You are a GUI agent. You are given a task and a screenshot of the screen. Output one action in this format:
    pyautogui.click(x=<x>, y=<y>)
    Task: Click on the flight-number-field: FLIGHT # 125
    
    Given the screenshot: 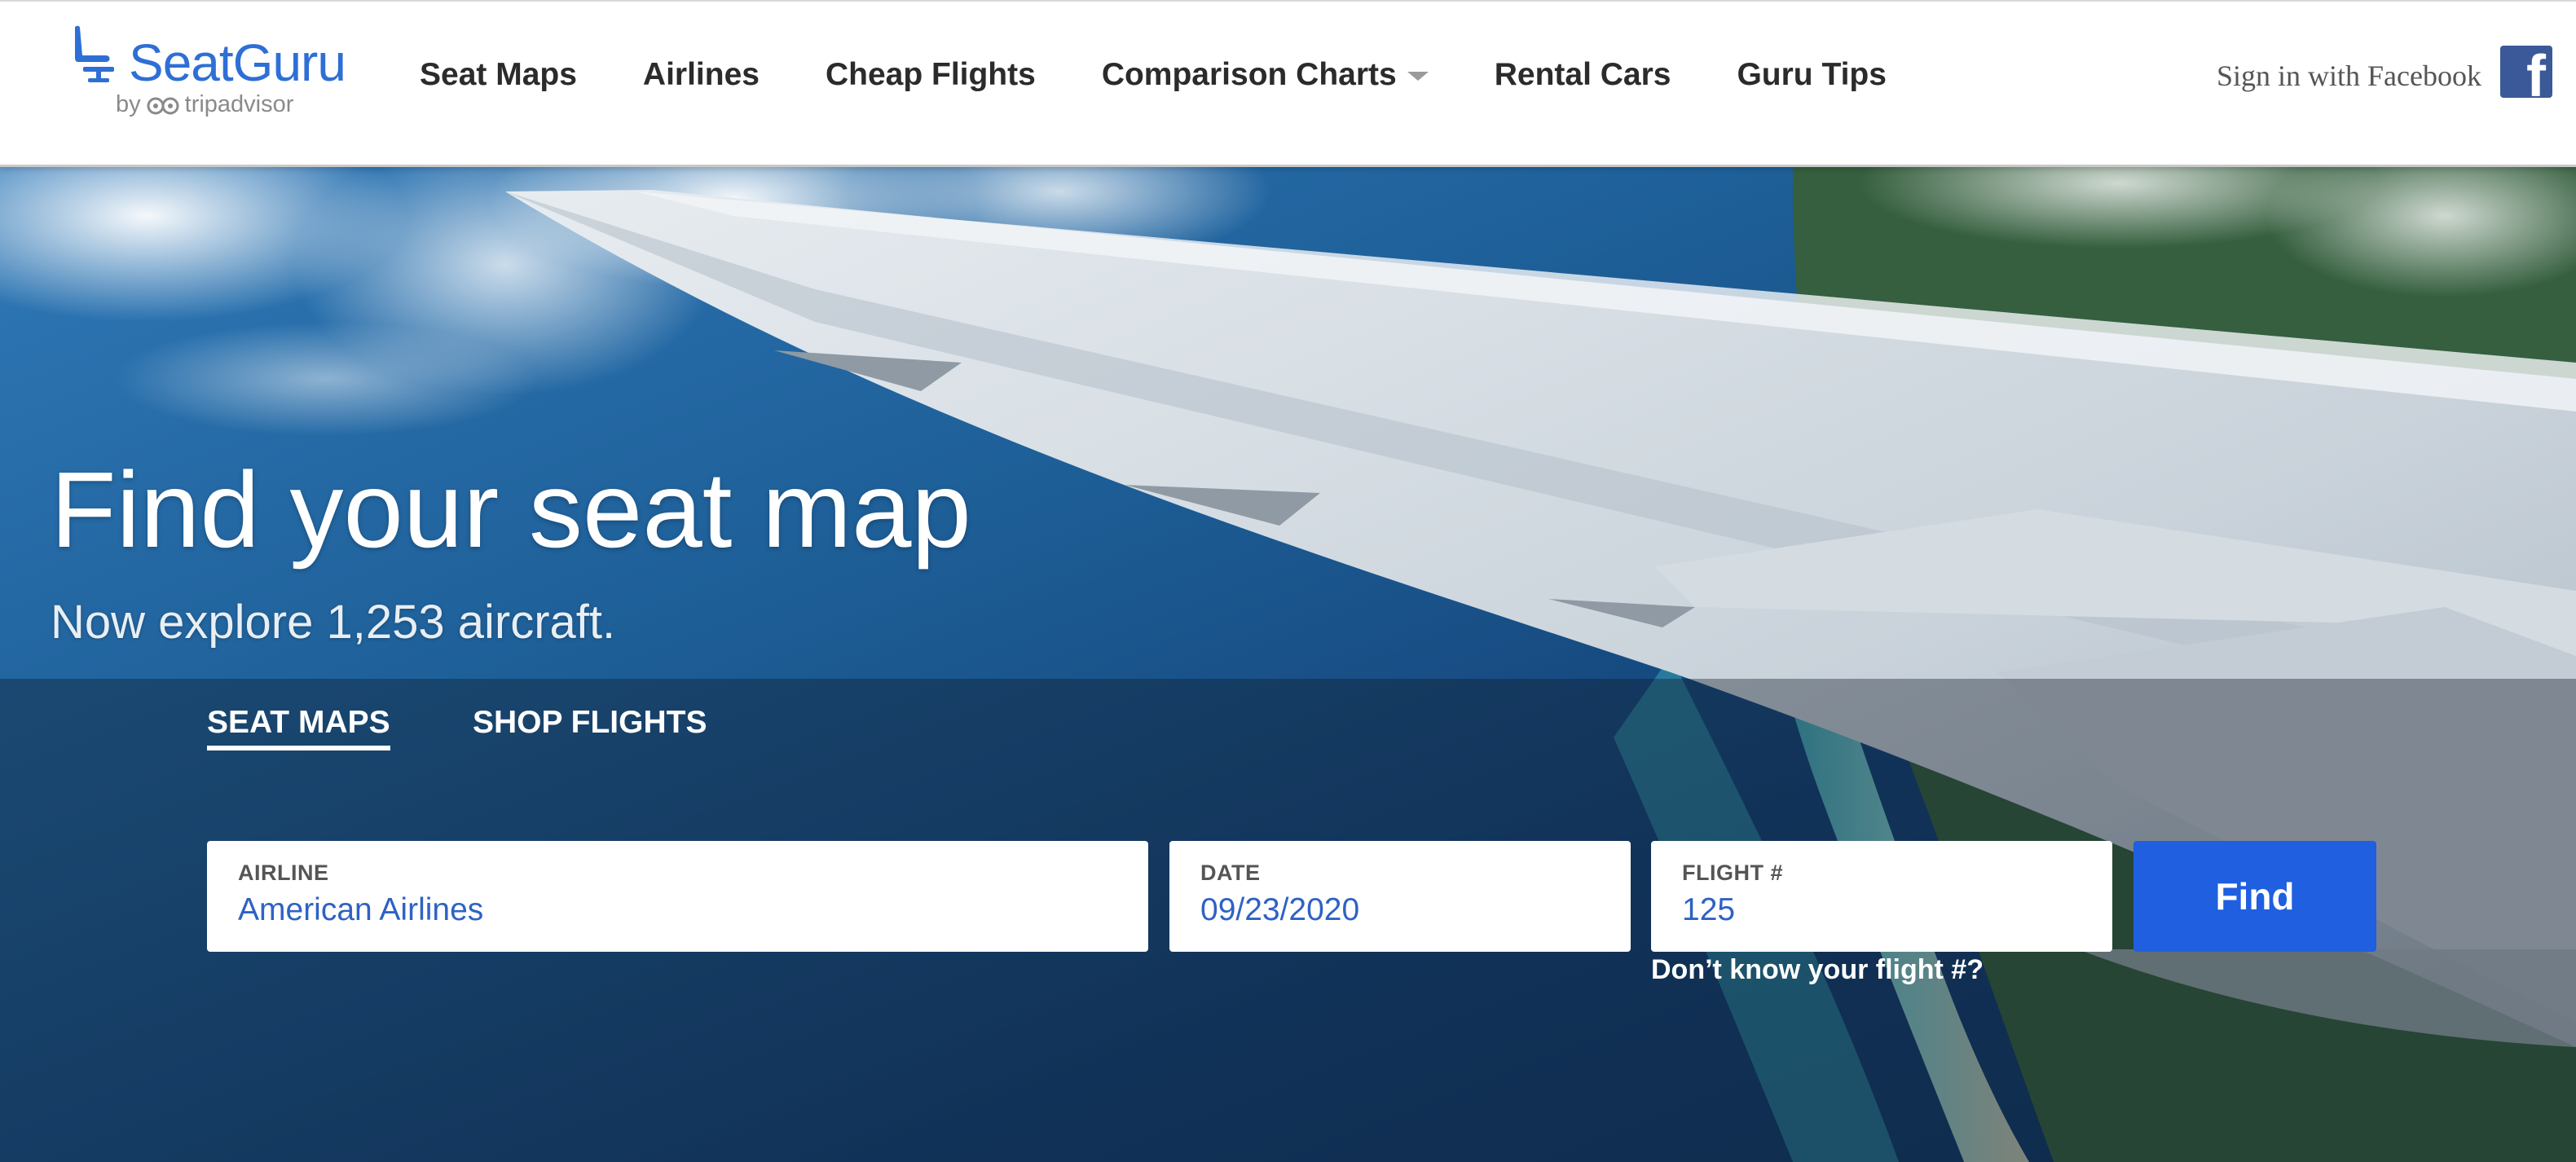 What is the action you would take?
    pyautogui.click(x=1881, y=897)
    